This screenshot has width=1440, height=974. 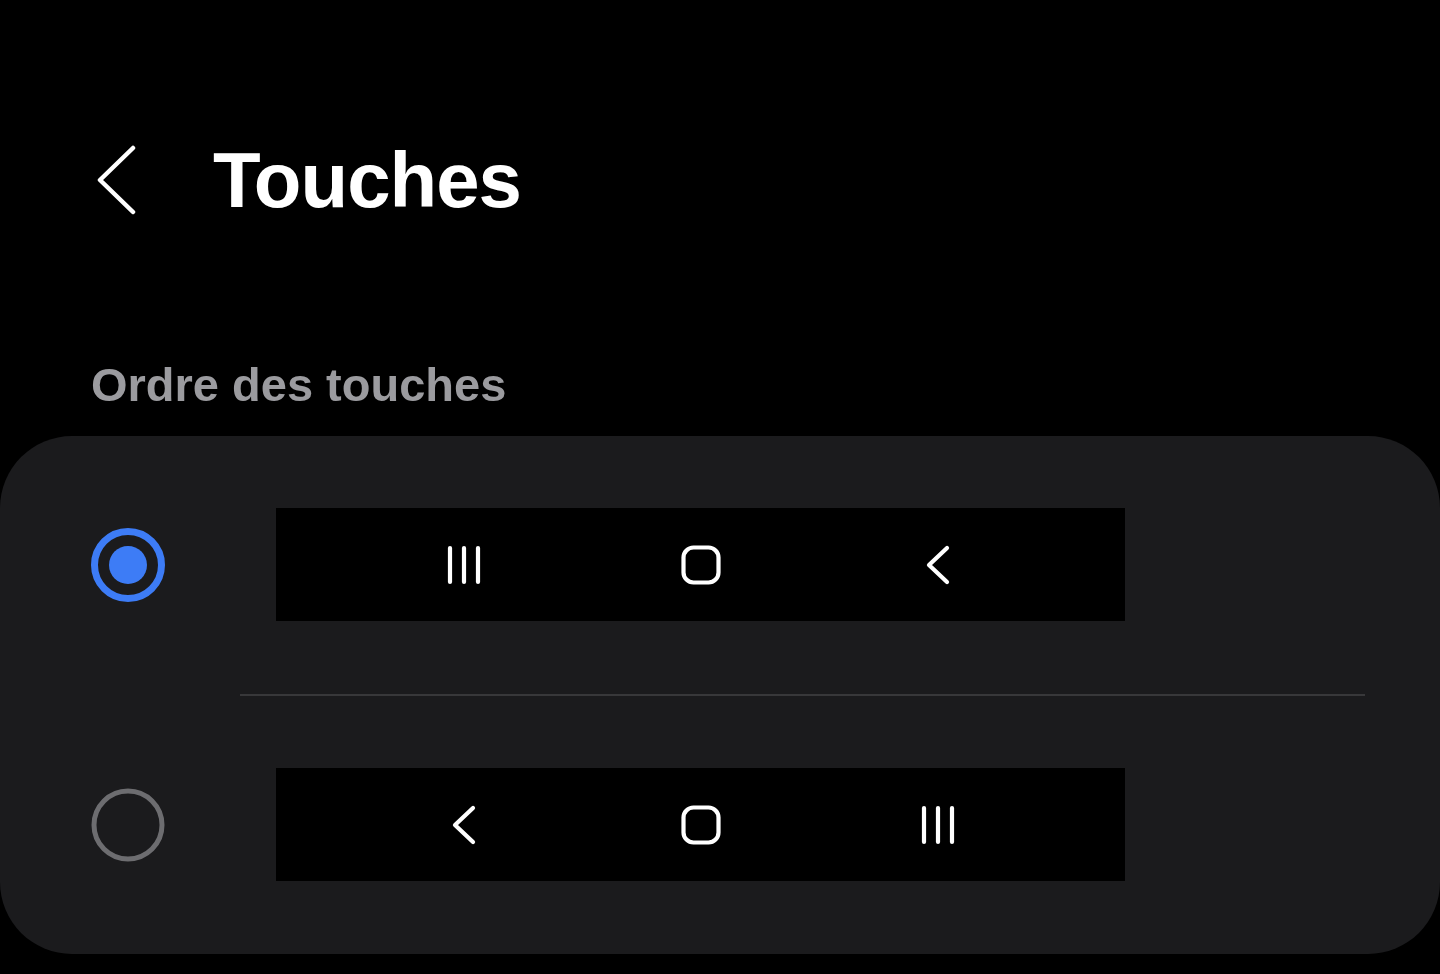 I want to click on page-title: Touches, so click(x=367, y=180).